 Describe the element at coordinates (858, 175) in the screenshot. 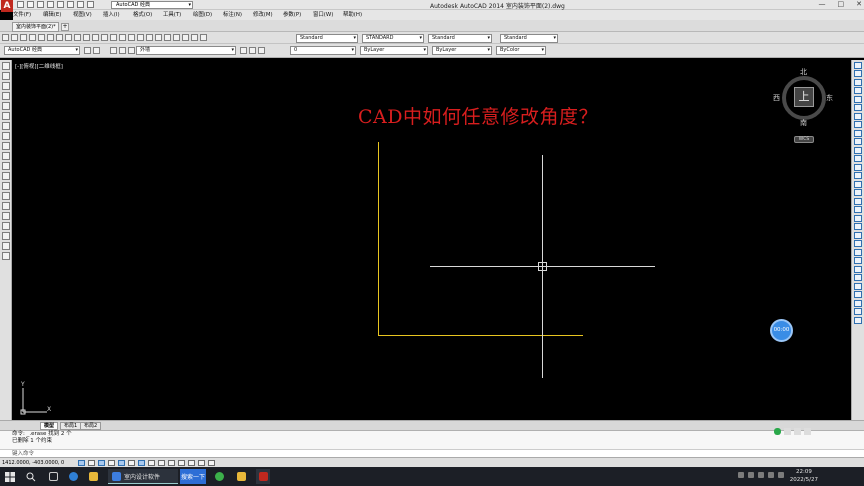

I see `join-icon` at that location.